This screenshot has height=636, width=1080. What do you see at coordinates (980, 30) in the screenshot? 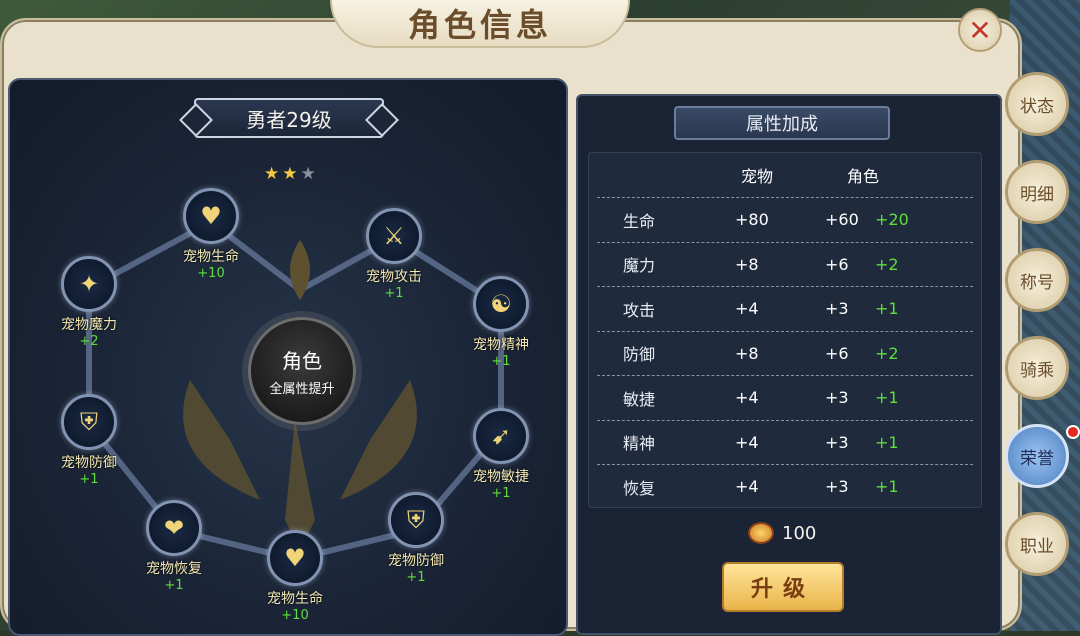
I see `close-button: ✕` at bounding box center [980, 30].